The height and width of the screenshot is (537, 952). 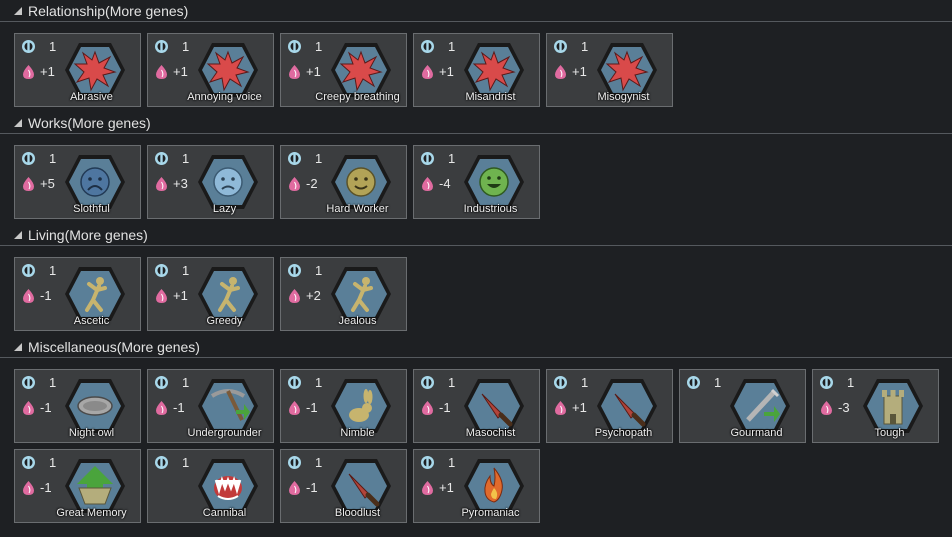 I want to click on very-sad-face-icon, so click(x=95, y=182).